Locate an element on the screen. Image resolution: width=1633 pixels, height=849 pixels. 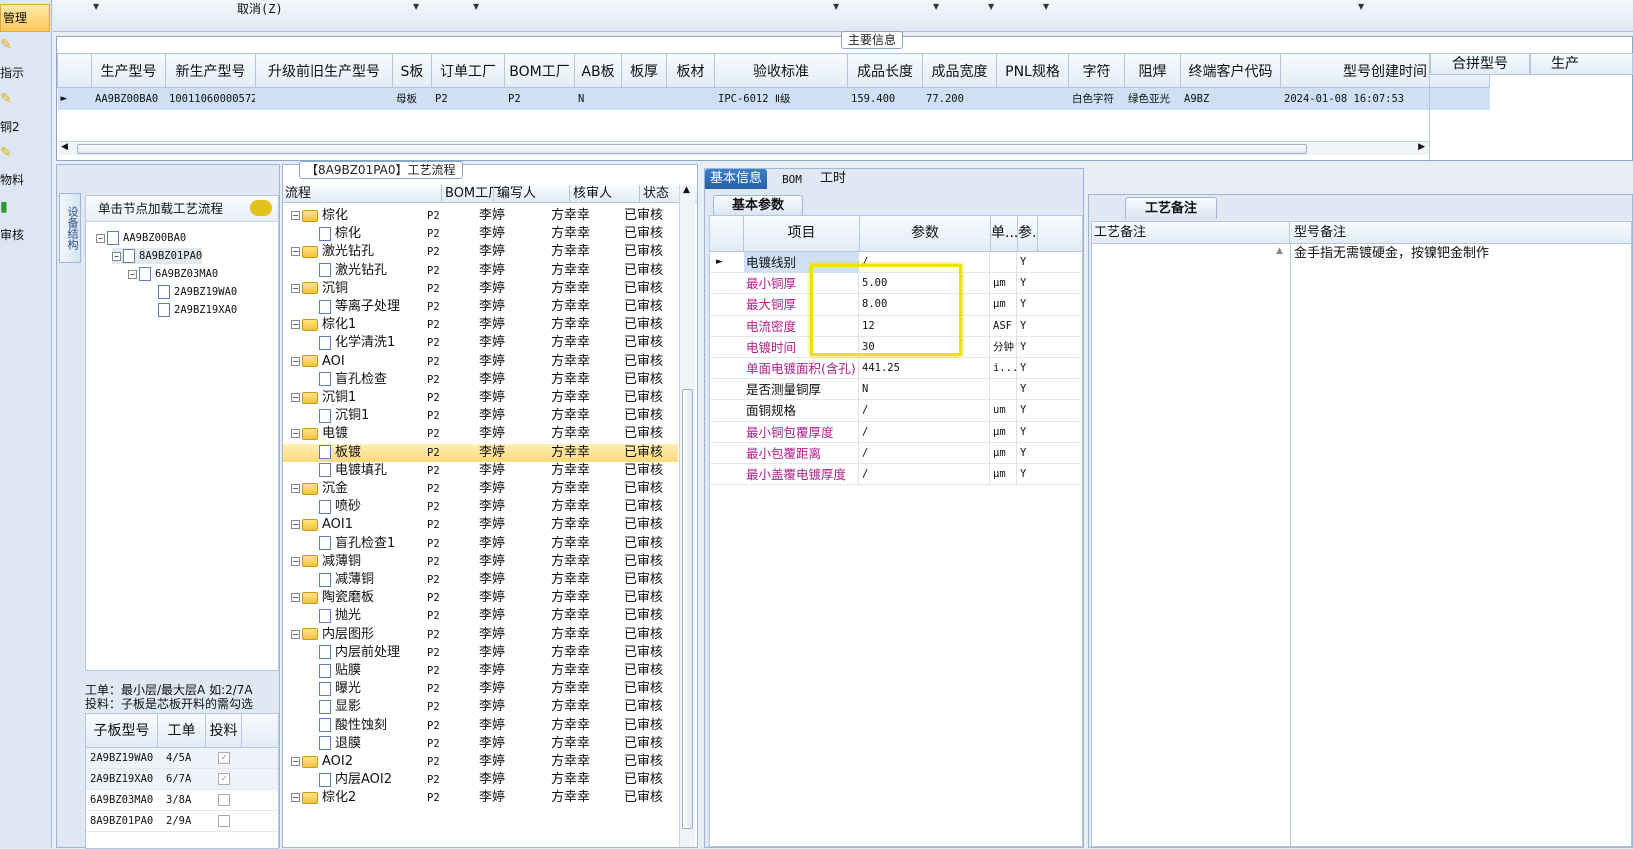
nav-item-3: 物料 is located at coordinates (25, 181).